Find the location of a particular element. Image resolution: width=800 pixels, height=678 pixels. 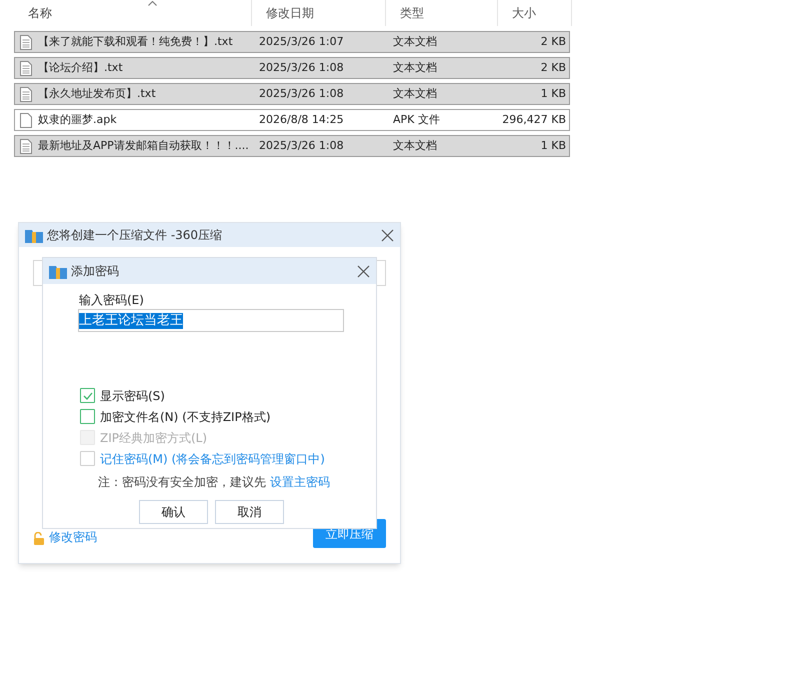

file-name: 【论坛介绍】.txt is located at coordinates (80, 68).